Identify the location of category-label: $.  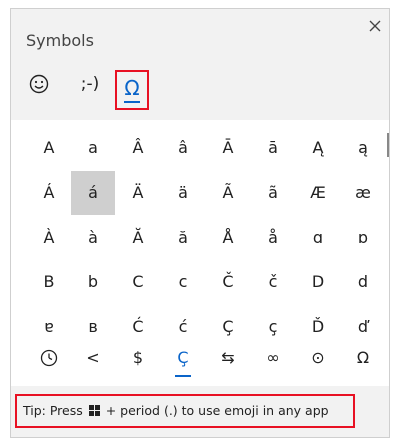
(138, 357).